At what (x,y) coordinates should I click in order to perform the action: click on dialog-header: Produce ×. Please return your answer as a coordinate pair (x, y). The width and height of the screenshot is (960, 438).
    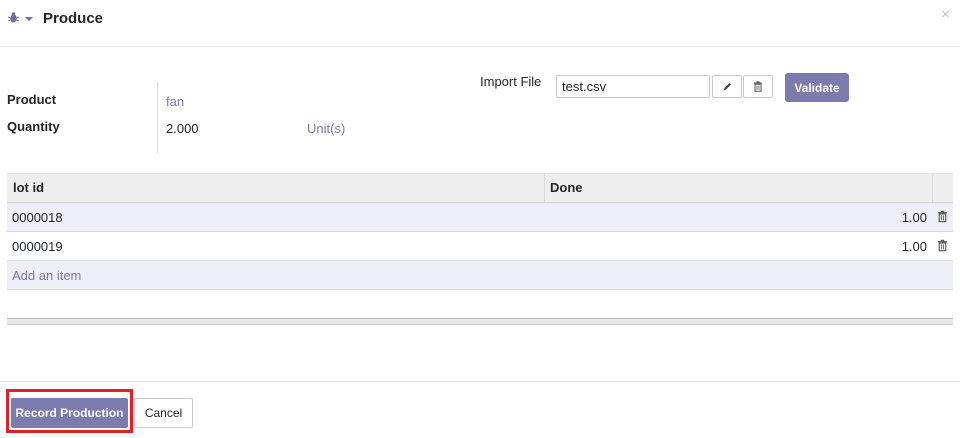
    Looking at the image, I should click on (480, 23).